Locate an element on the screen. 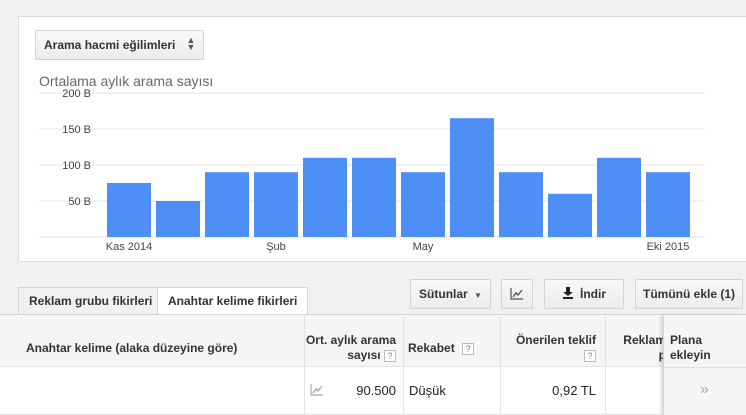  add-all-label: Tümünü ekle (1) is located at coordinates (688, 294).